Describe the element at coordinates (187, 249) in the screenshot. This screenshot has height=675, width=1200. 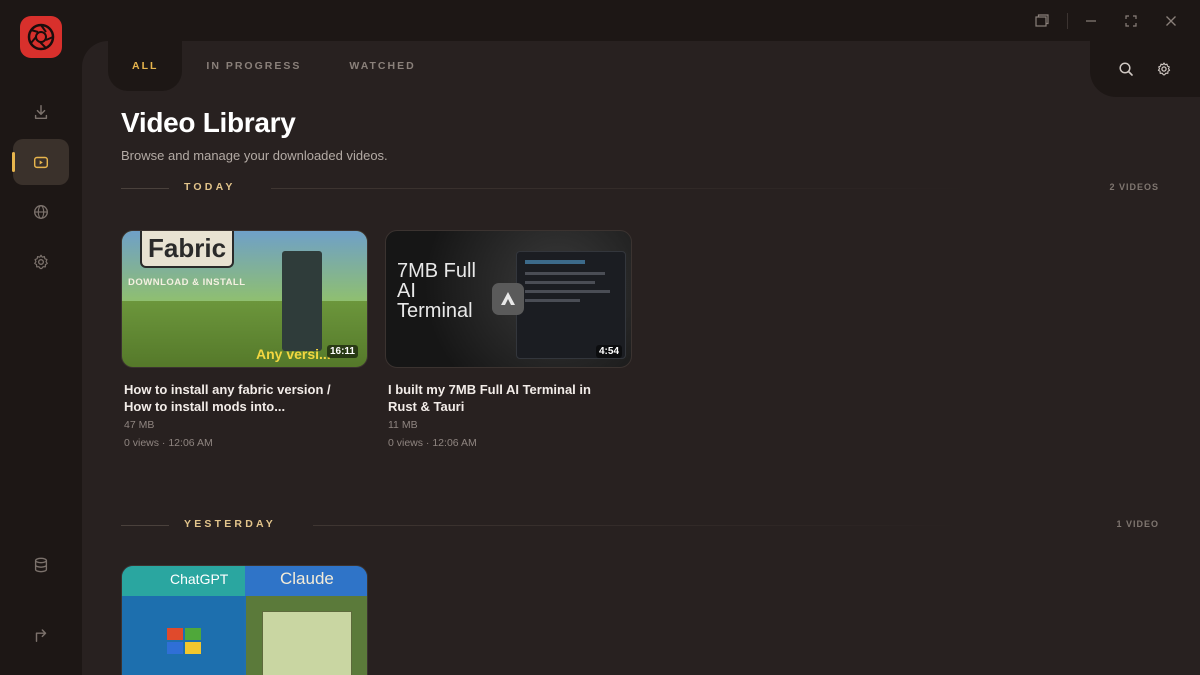
I see `thumbnail-title-text: Fabric` at that location.